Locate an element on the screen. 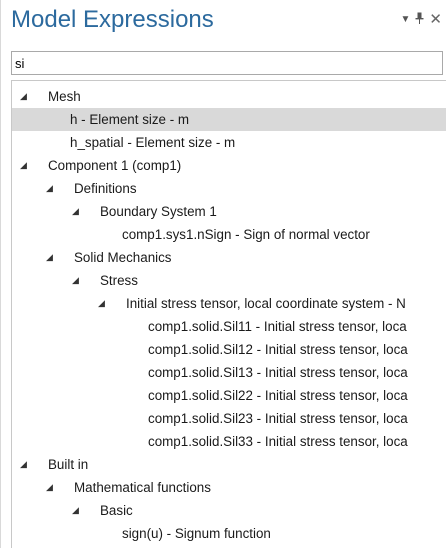  tree-item-label: sign(u) - Signum function is located at coordinates (196, 533).